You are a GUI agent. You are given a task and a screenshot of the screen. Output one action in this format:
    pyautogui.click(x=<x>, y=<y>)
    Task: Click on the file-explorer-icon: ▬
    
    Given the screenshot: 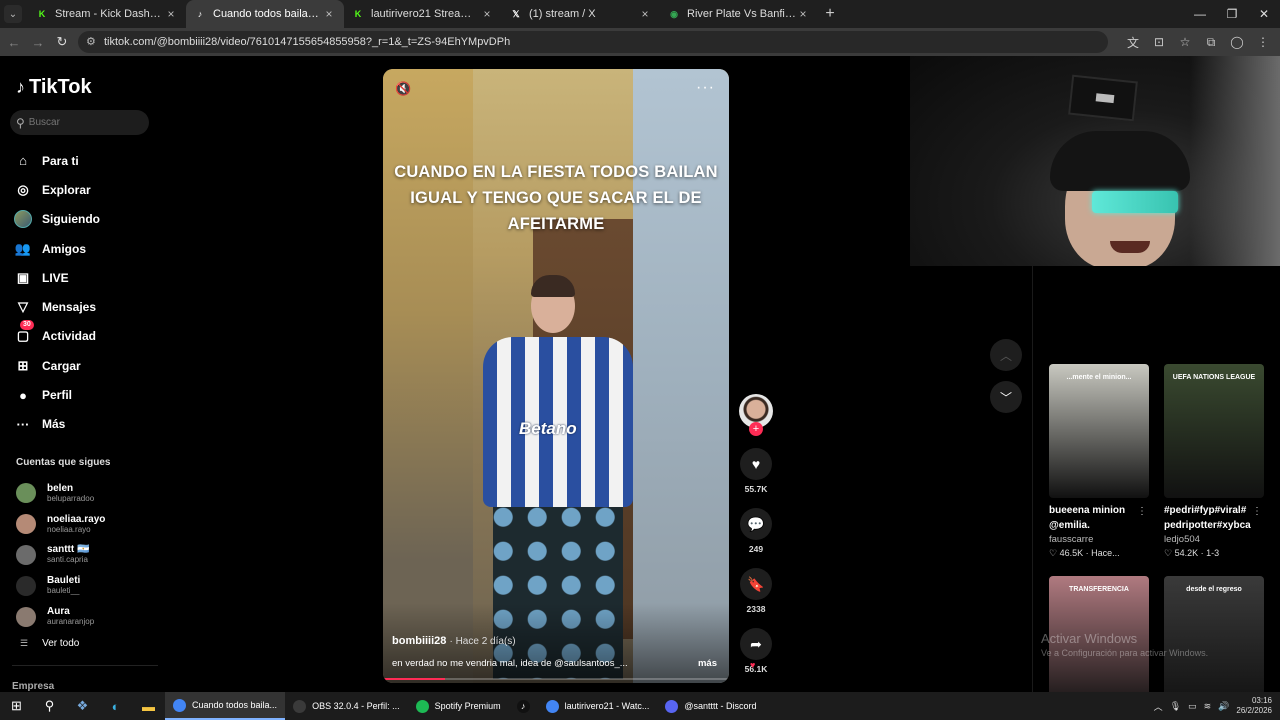 What is the action you would take?
    pyautogui.click(x=148, y=706)
    